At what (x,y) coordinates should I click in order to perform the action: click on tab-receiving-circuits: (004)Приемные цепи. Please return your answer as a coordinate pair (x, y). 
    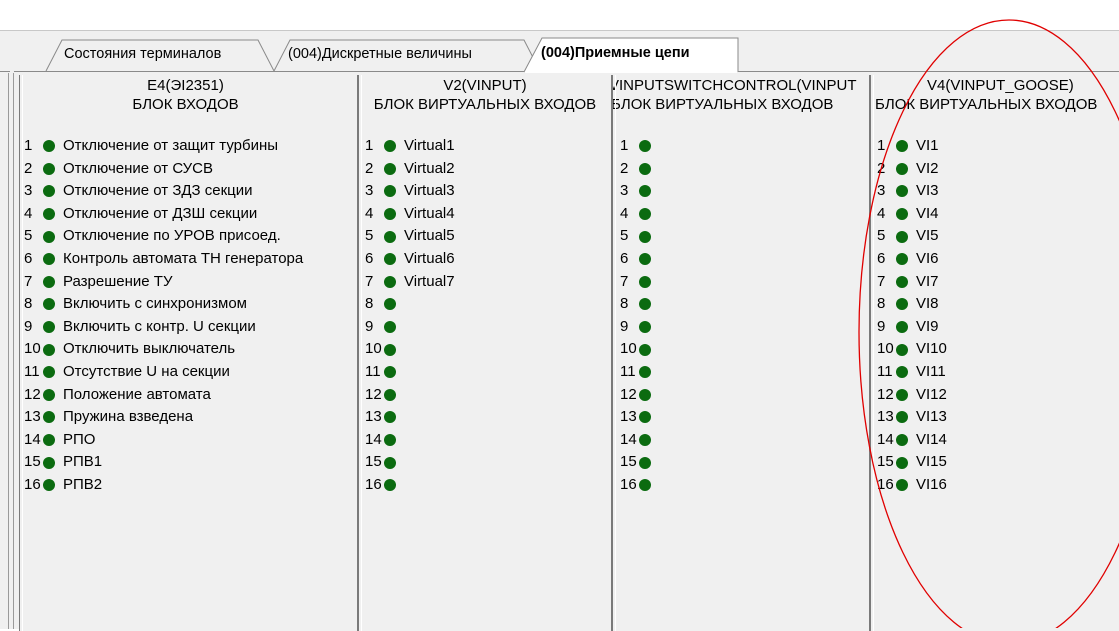
    Looking at the image, I should click on (633, 55).